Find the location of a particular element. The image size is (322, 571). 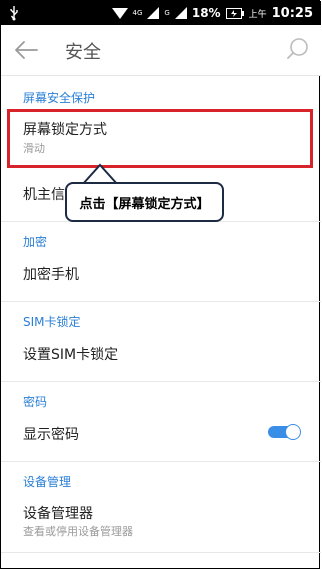

device-admins-item: 设备管理器 is located at coordinates (58, 513).